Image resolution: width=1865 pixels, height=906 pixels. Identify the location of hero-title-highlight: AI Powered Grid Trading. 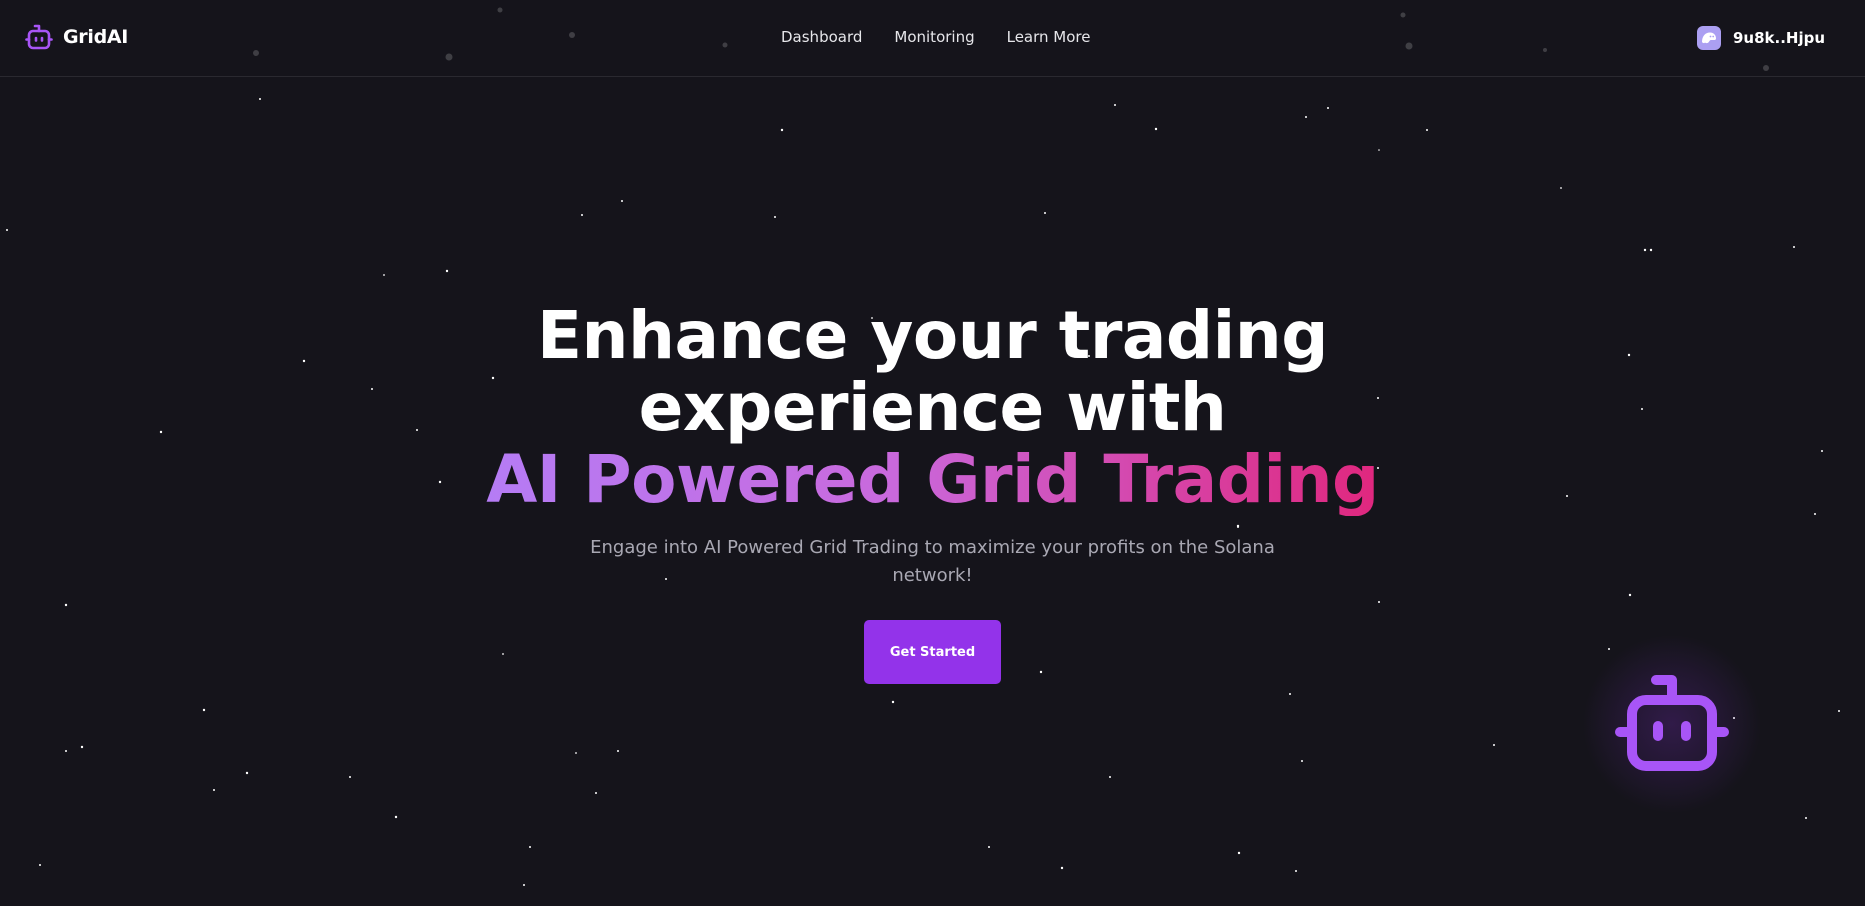
(932, 479).